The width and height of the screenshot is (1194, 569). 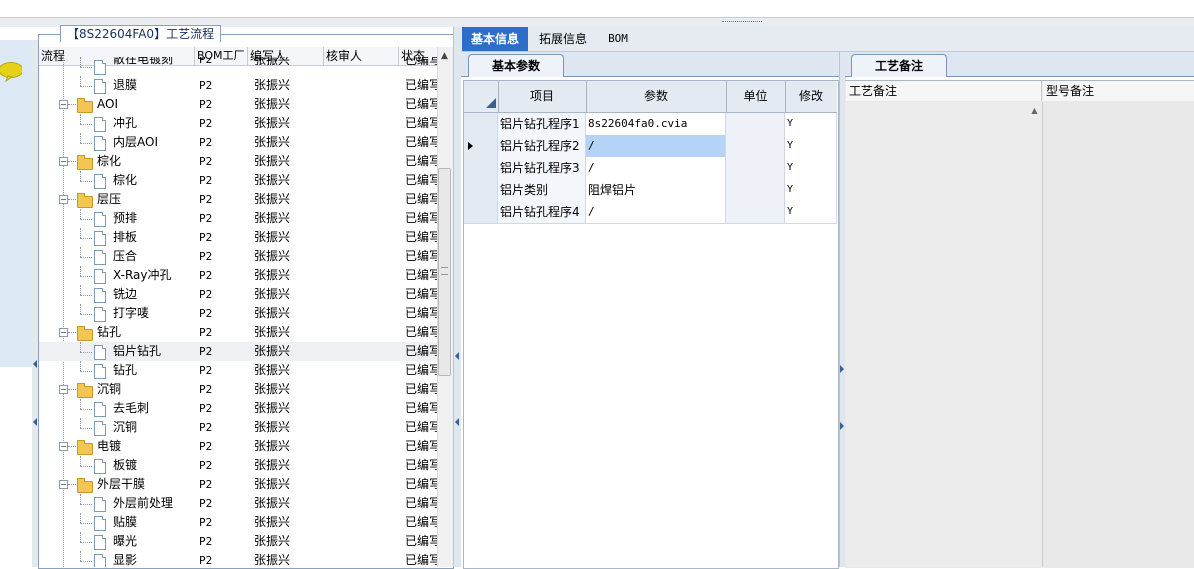 I want to click on param-row: 铝片钻孔程序3/ Y, so click(x=650, y=168).